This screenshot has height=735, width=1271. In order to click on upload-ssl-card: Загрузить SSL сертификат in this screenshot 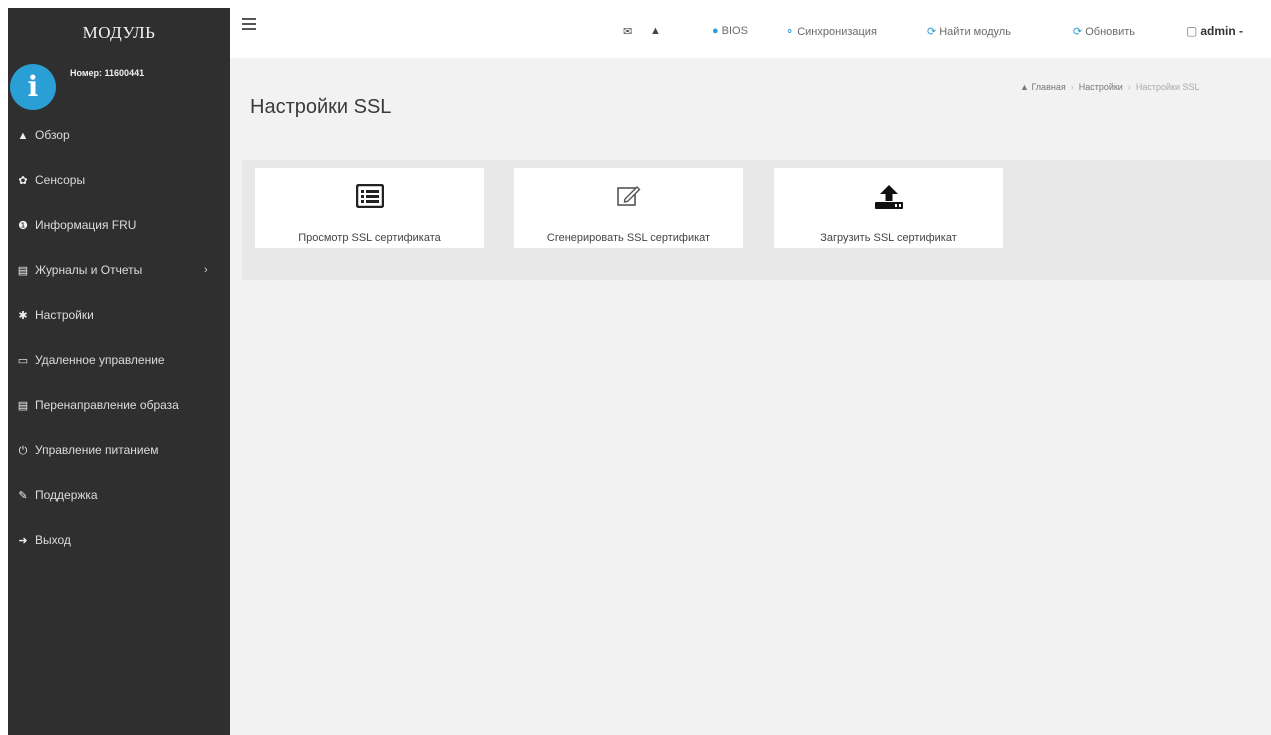, I will do `click(888, 208)`.